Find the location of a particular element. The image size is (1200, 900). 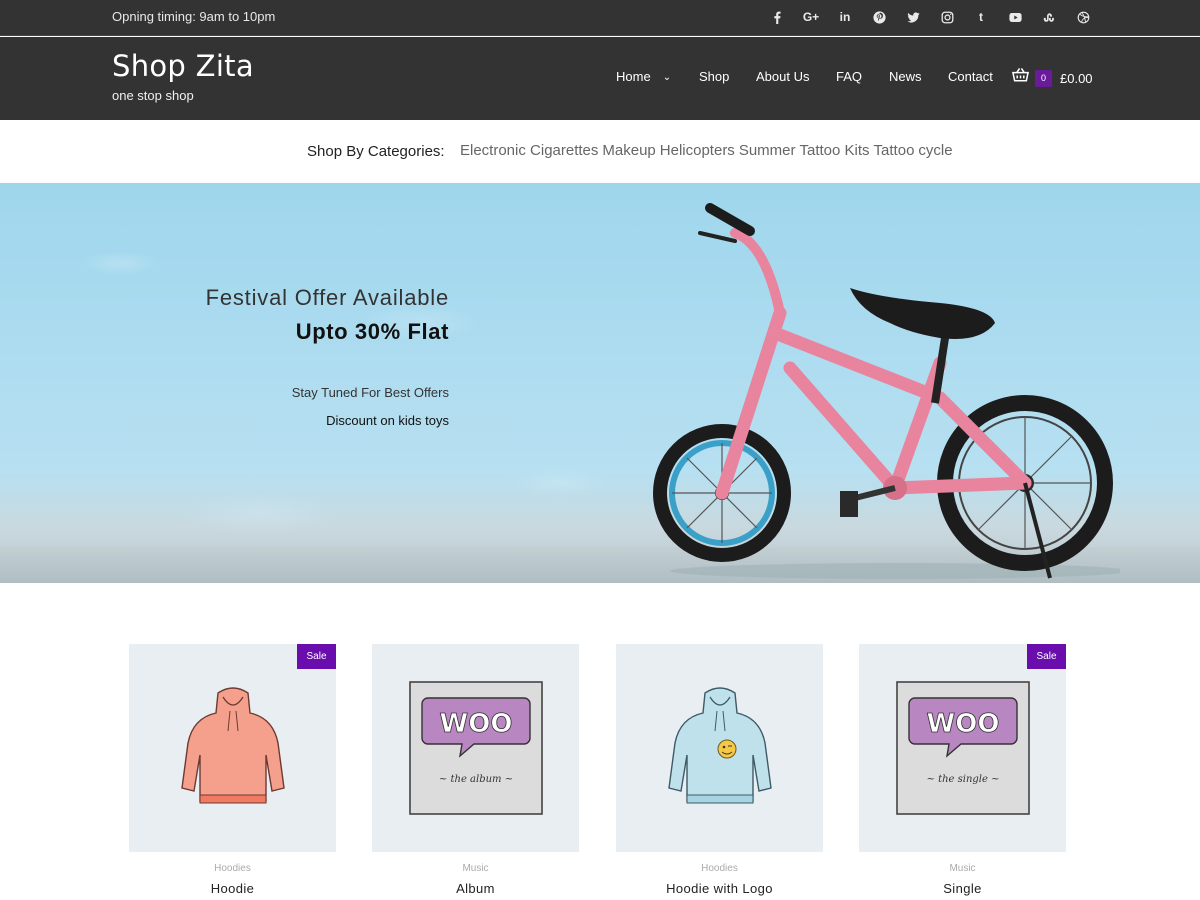

woo-album-image: WOO ~ the album ~ is located at coordinates (475, 748).